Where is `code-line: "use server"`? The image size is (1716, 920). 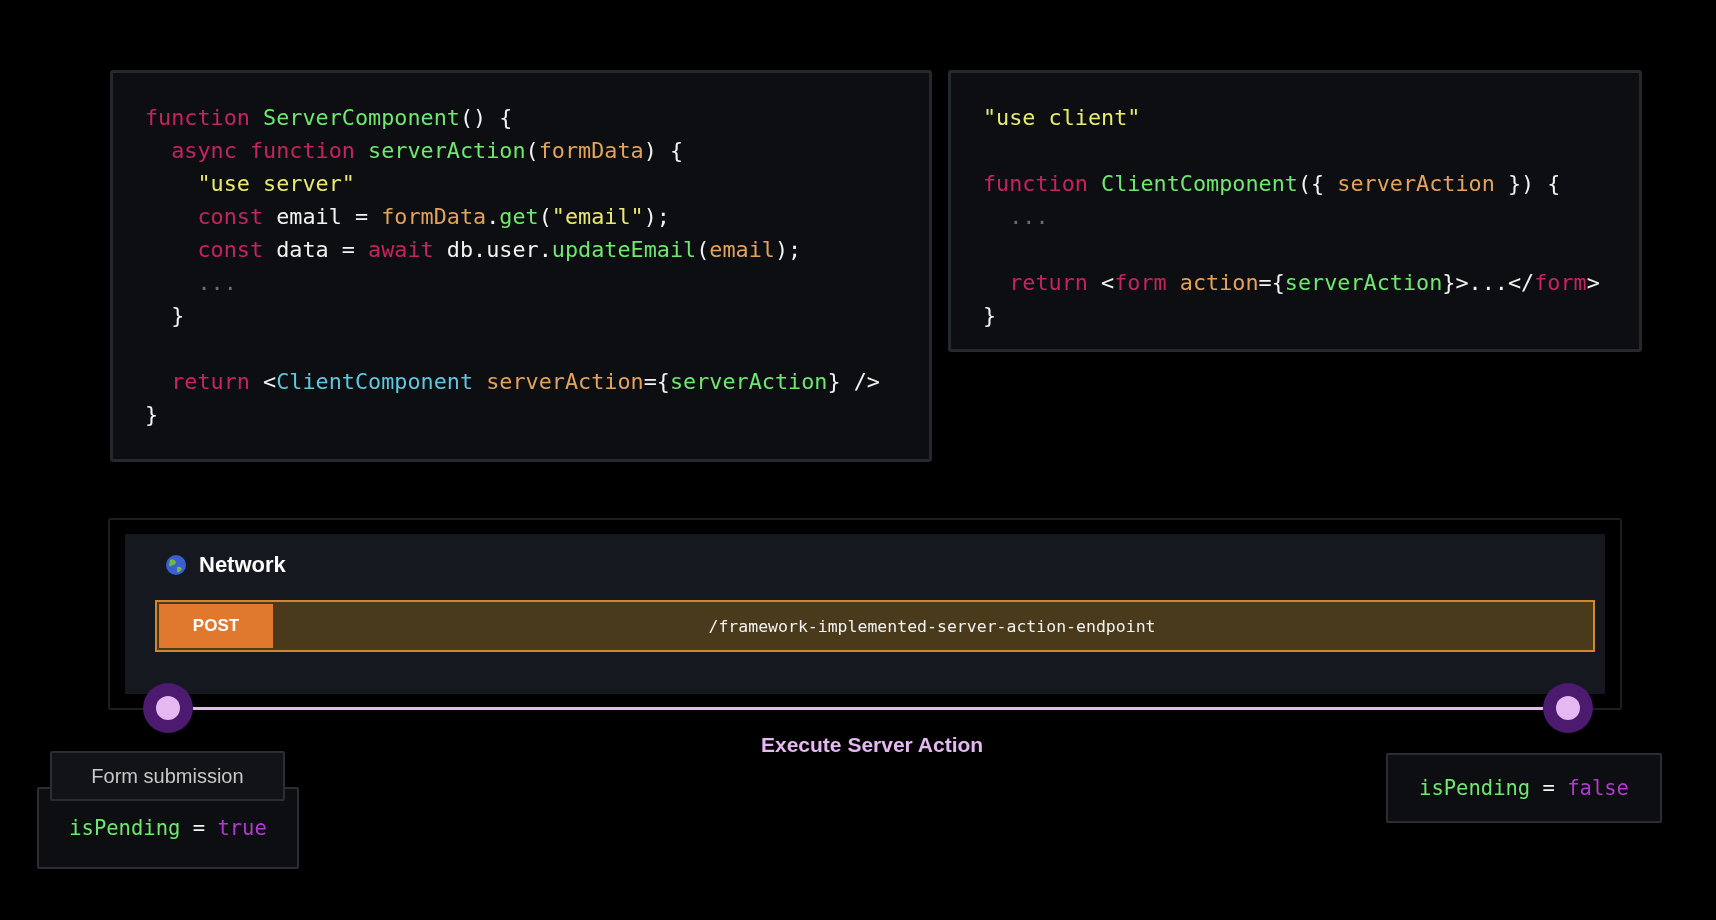 code-line: "use server" is located at coordinates (275, 184).